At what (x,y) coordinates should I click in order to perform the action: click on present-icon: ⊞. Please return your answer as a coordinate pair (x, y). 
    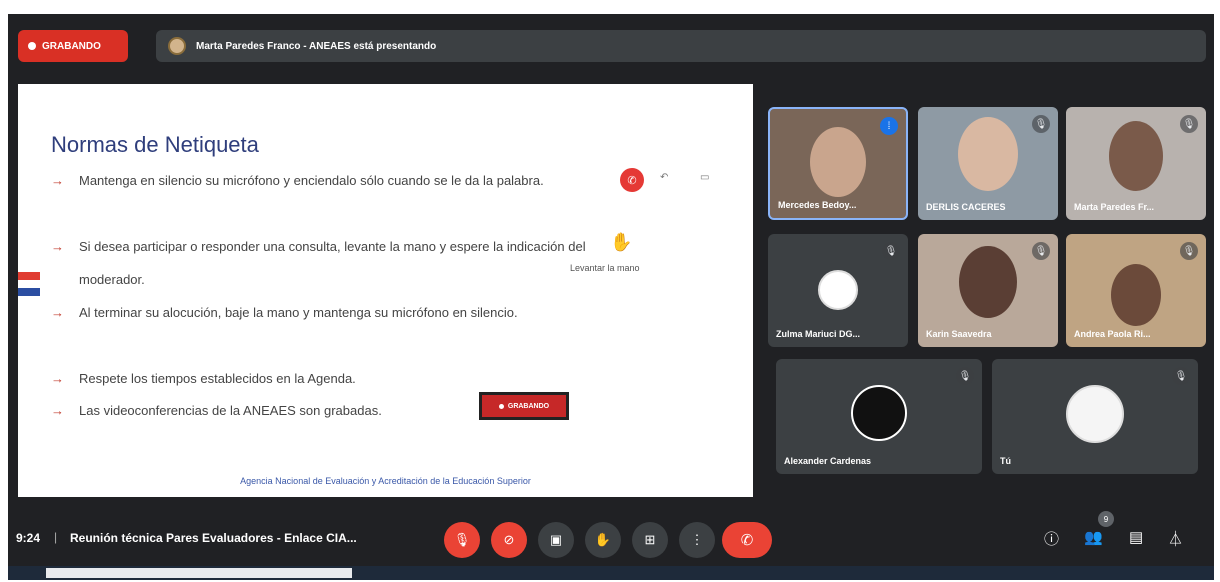
    Looking at the image, I should click on (650, 539).